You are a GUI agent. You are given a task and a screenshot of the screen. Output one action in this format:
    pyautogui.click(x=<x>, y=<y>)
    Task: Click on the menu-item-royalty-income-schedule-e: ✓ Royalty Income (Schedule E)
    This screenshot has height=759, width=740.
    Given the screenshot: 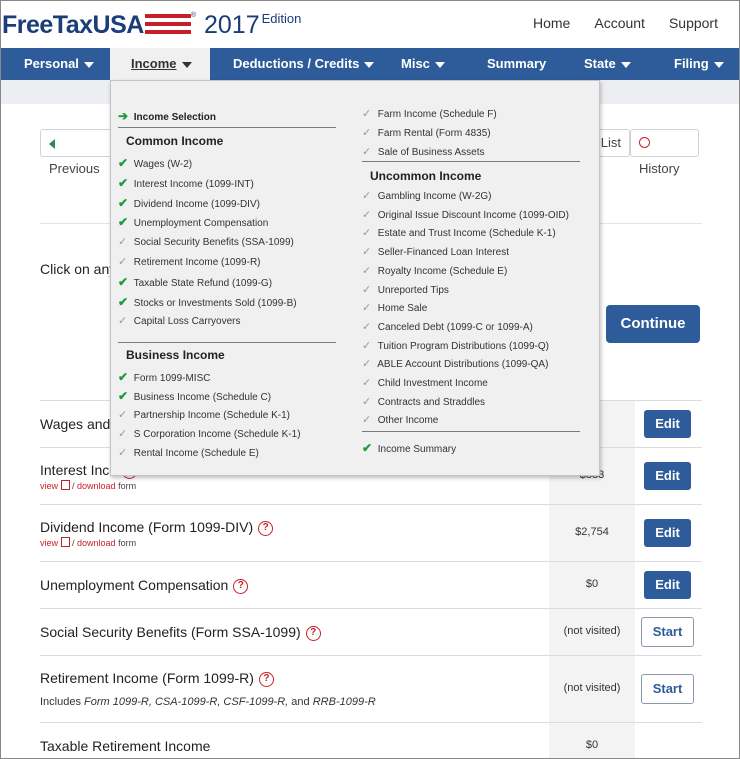 What is the action you would take?
    pyautogui.click(x=434, y=270)
    